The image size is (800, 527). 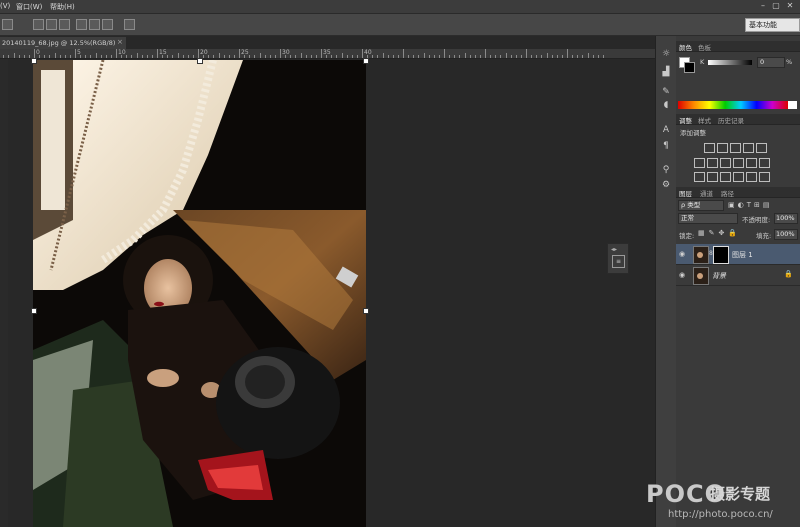 I want to click on restore-button: ▢, so click(x=776, y=5).